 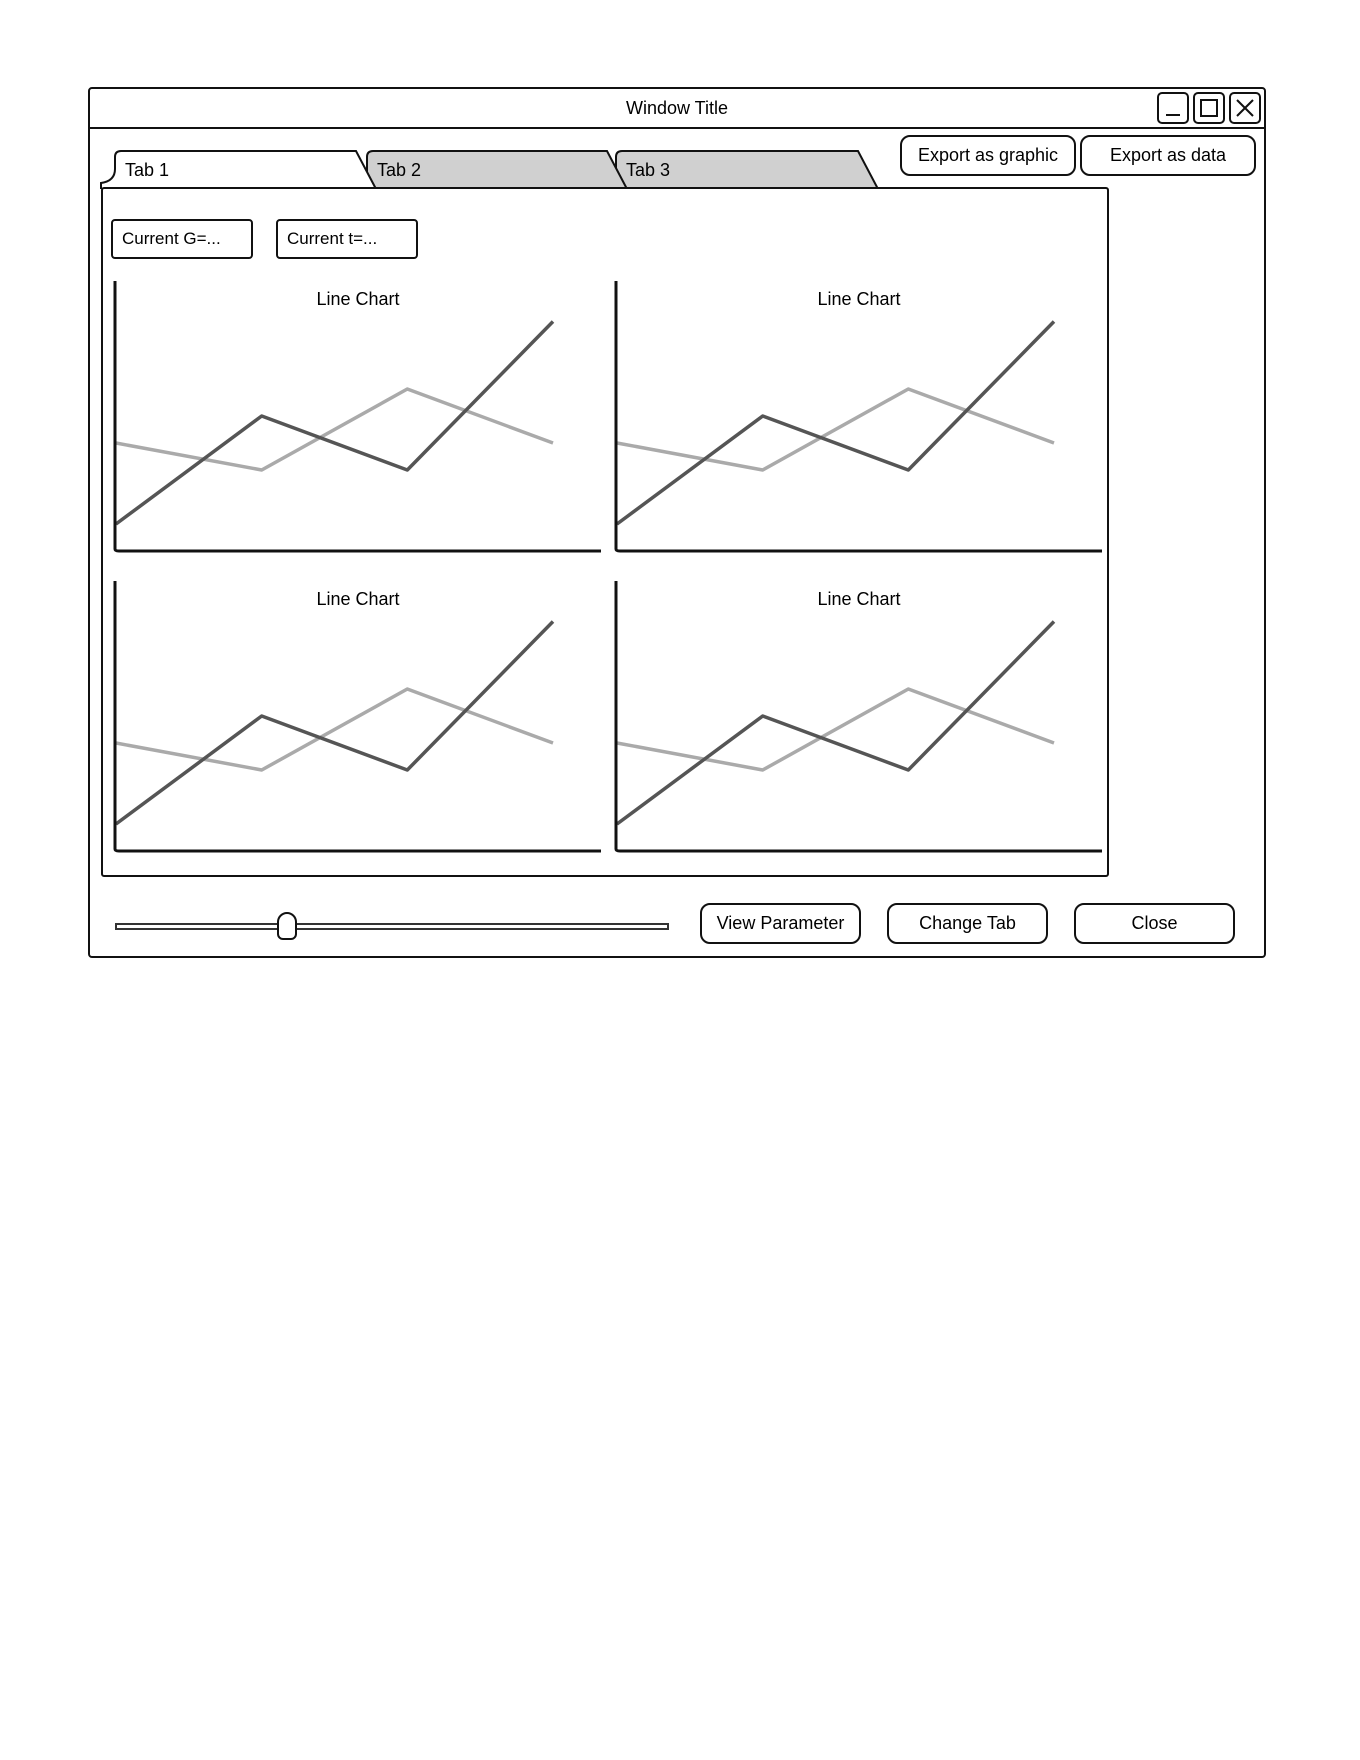 I want to click on close-button: Close, so click(x=1154, y=923).